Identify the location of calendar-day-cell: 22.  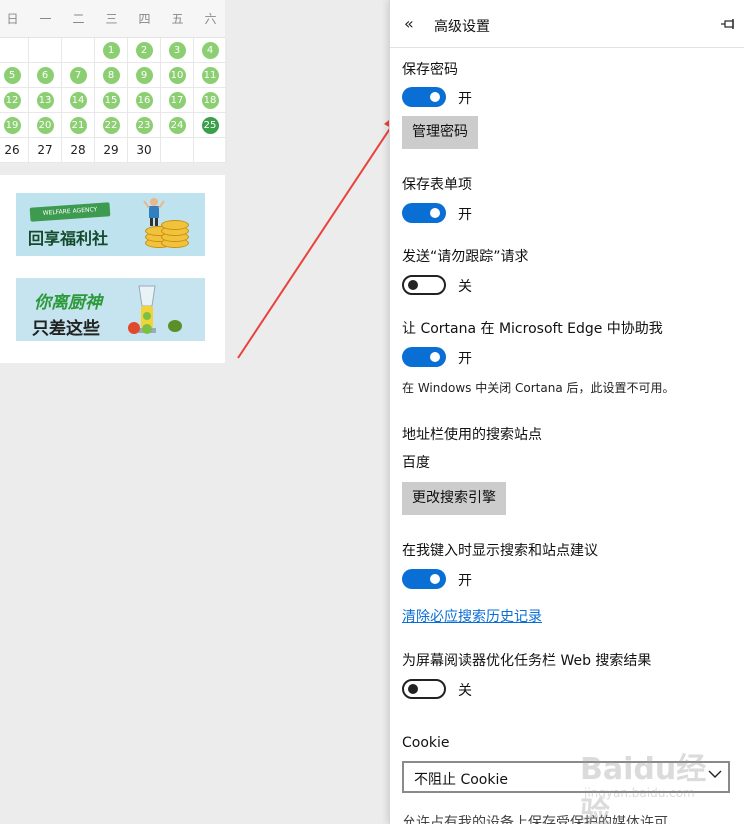
(111, 125).